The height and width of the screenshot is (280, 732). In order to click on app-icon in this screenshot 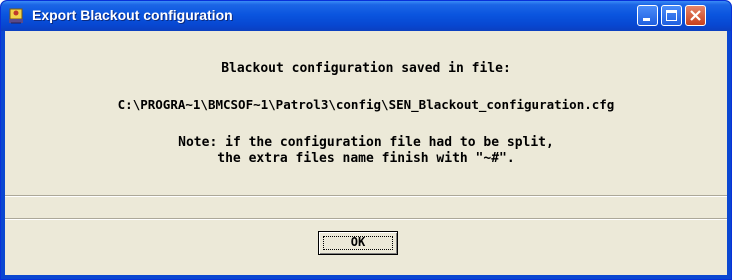, I will do `click(16, 16)`.